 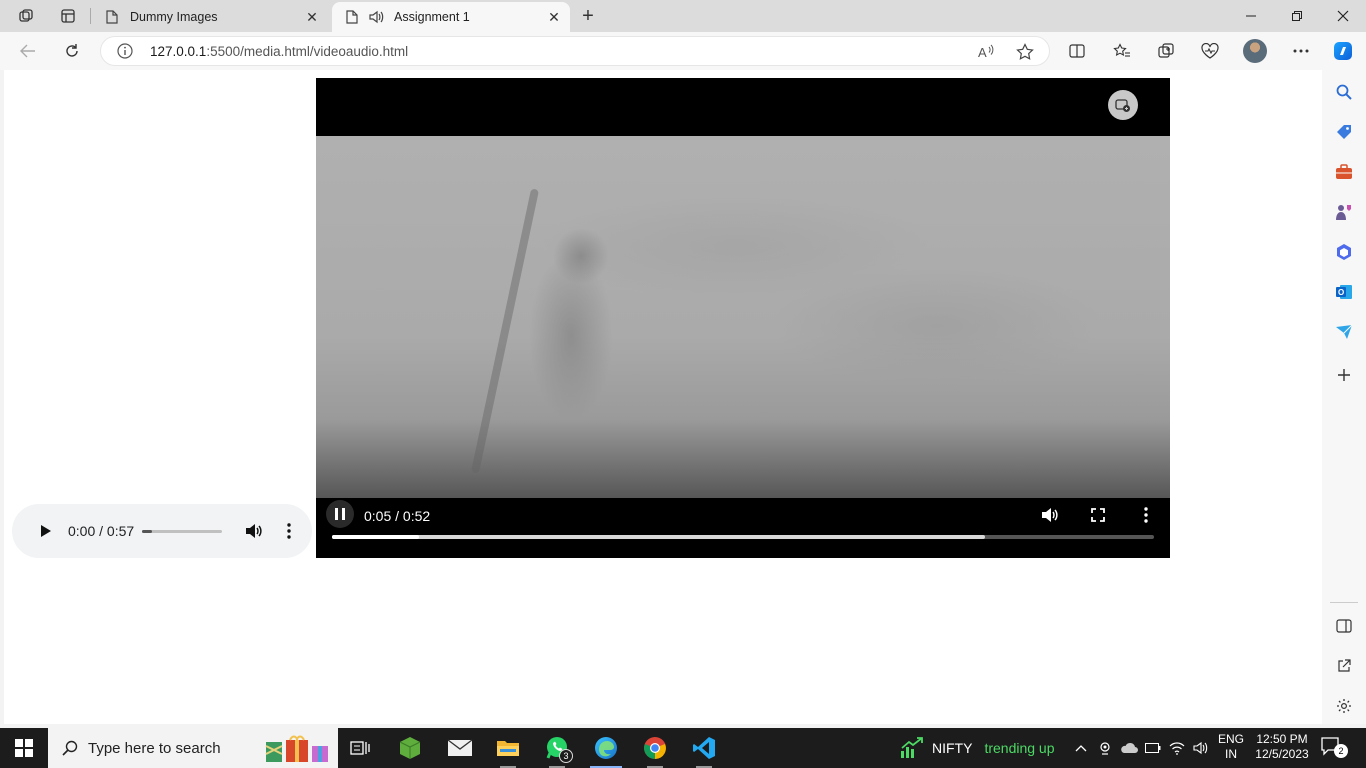 I want to click on new-tab-button: +, so click(x=588, y=16).